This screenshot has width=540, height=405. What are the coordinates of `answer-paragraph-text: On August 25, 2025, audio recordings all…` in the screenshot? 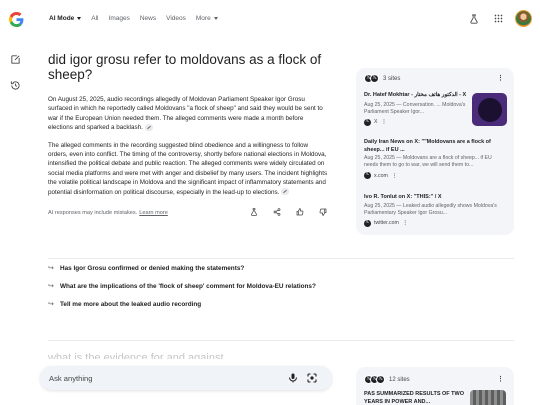 It's located at (185, 114).